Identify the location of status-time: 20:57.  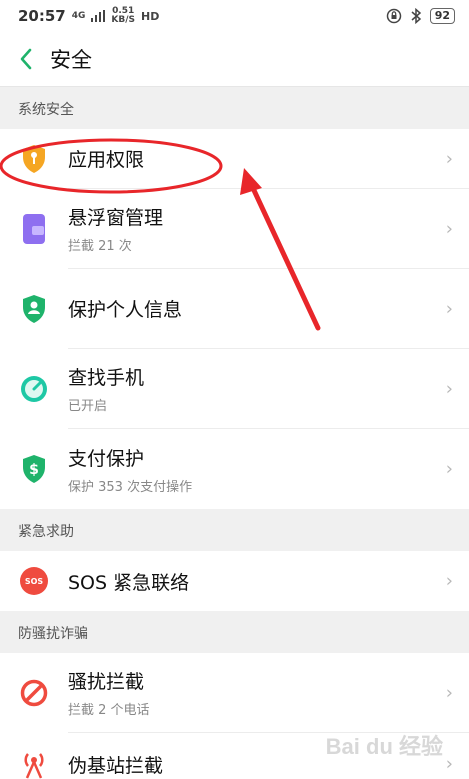
(42, 16).